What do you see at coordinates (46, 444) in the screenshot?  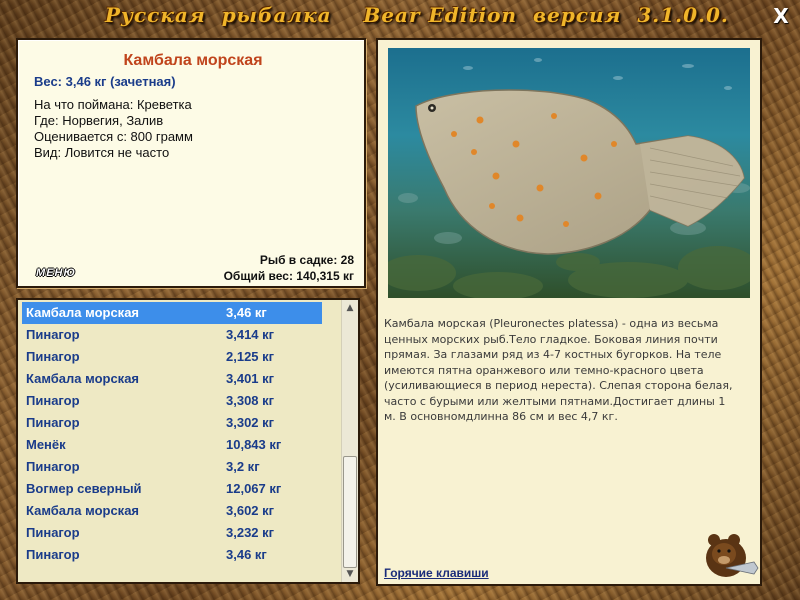 I see `list-item-fish-name: Менёк` at bounding box center [46, 444].